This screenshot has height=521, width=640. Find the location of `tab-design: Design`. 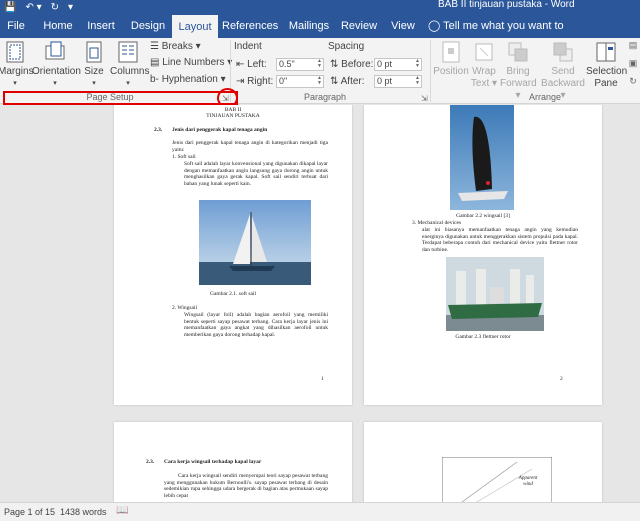

tab-design: Design is located at coordinates (148, 26).